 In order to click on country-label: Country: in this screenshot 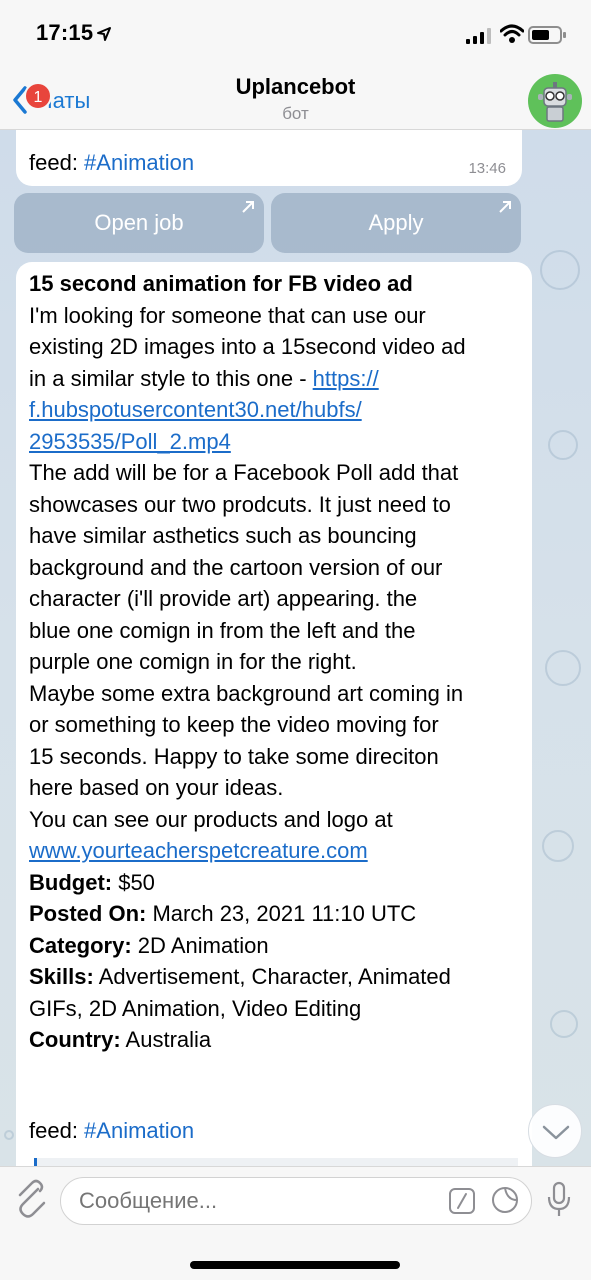, I will do `click(75, 1039)`.